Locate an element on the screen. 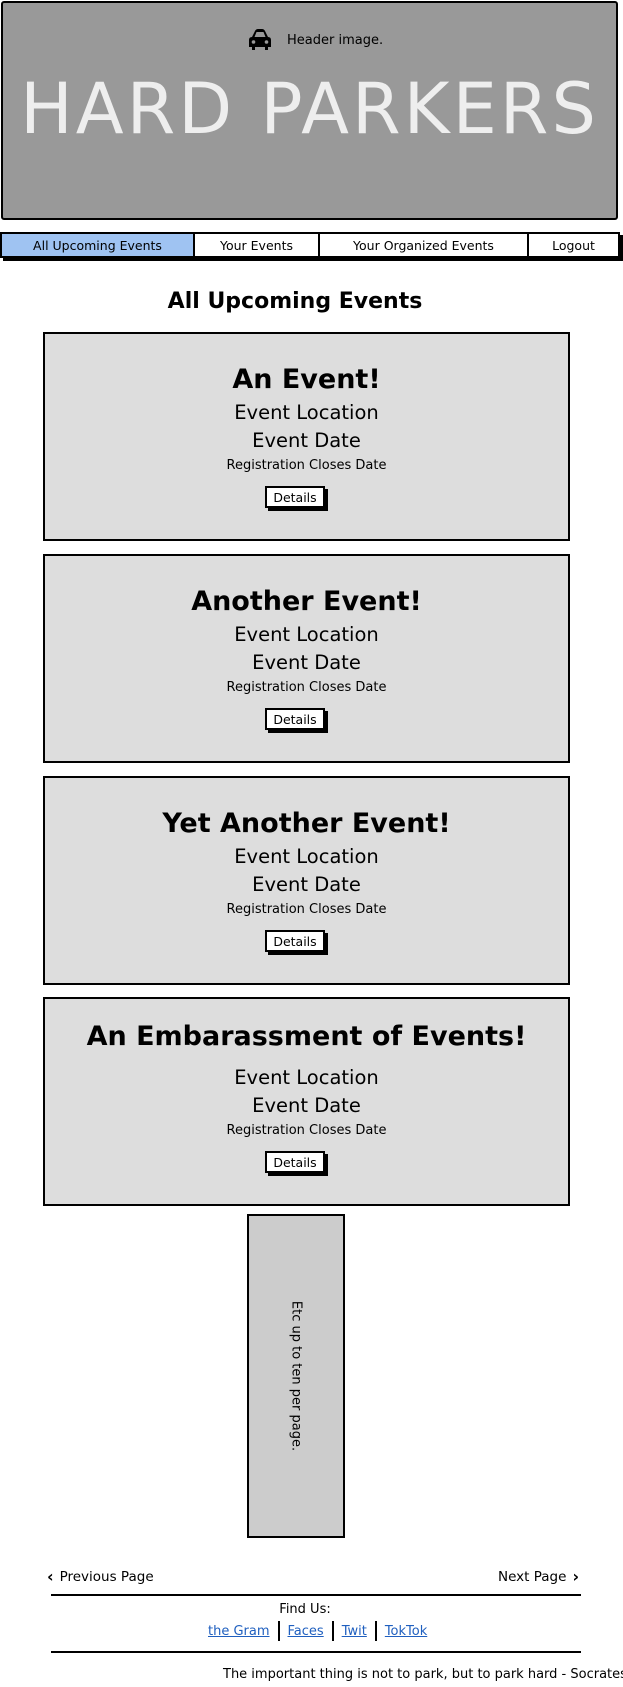  header-caption-text: Header image. is located at coordinates (335, 40).